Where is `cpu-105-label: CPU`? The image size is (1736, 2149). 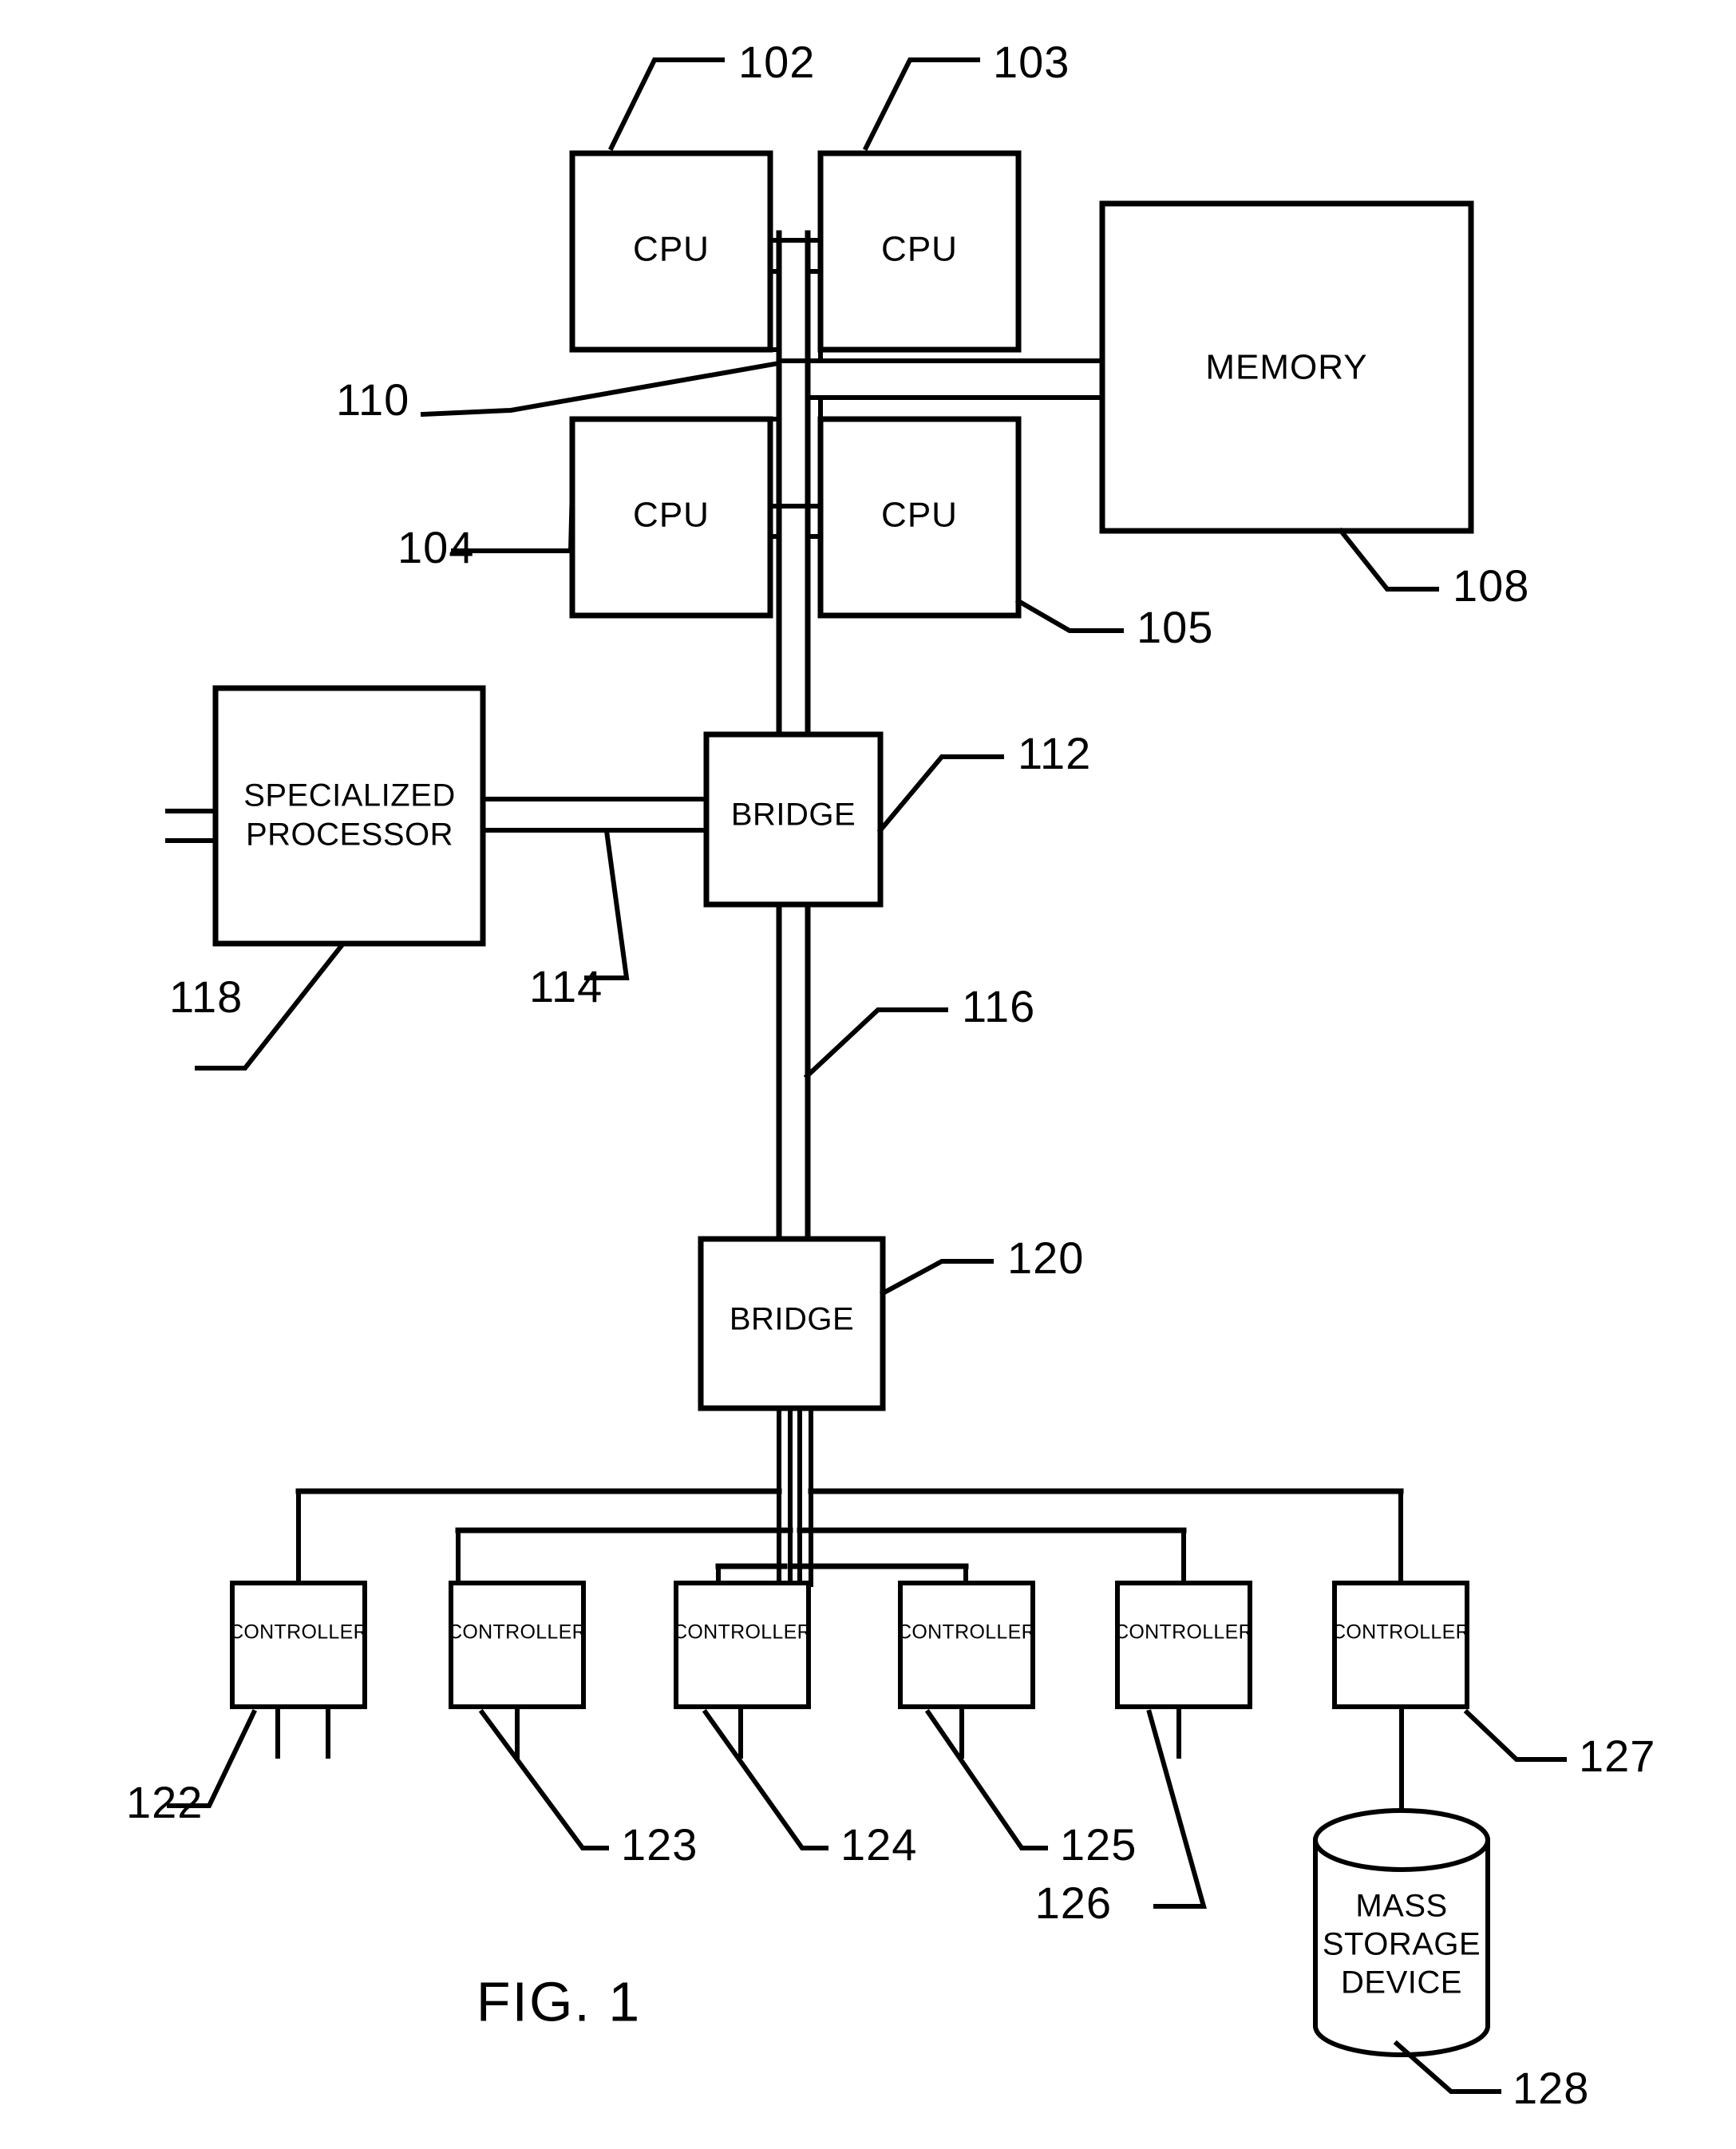 cpu-105-label: CPU is located at coordinates (919, 515).